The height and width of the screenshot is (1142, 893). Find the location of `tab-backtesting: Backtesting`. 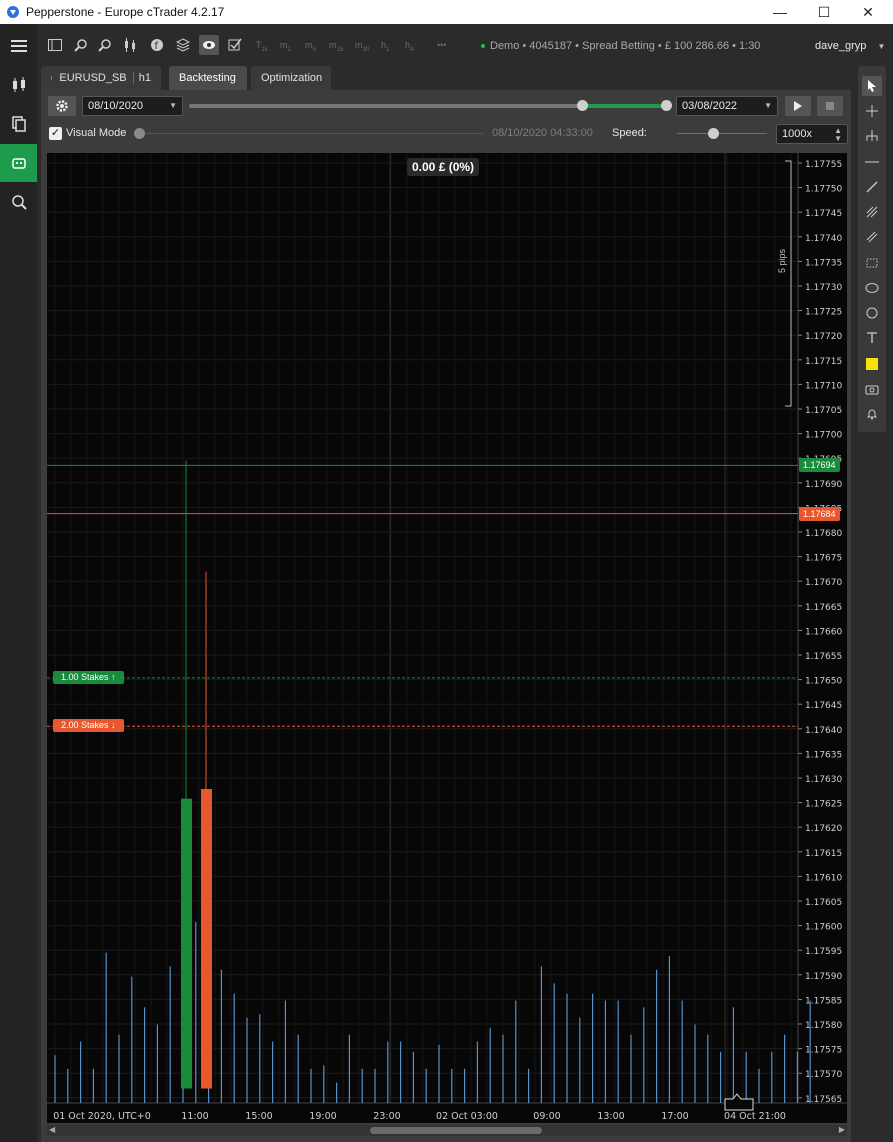

tab-backtesting: Backtesting is located at coordinates (208, 78).